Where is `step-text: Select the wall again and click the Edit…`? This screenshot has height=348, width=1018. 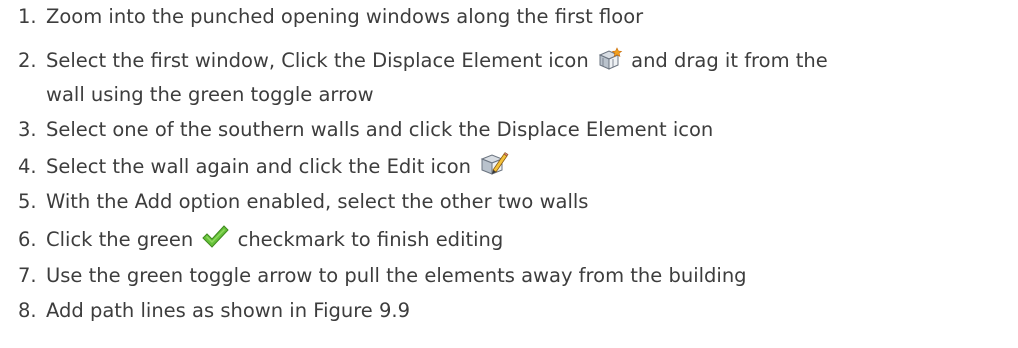 step-text: Select the wall again and click the Edit… is located at coordinates (258, 166).